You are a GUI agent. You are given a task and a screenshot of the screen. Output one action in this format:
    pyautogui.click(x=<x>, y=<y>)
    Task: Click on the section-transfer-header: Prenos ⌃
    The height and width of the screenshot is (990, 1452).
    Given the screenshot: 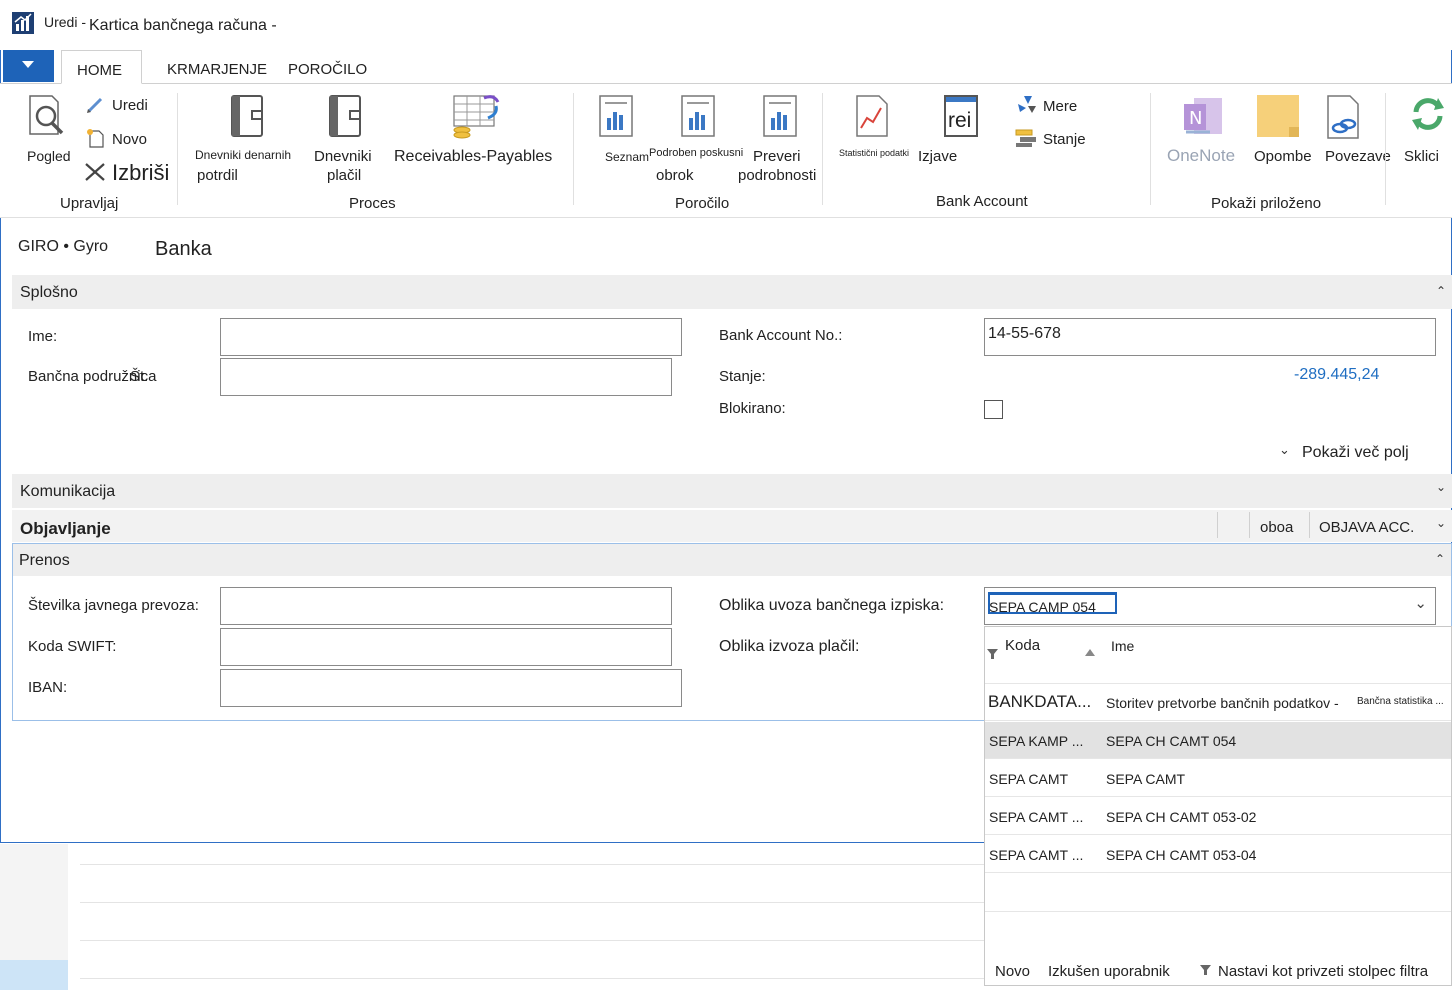 What is the action you would take?
    pyautogui.click(x=732, y=560)
    